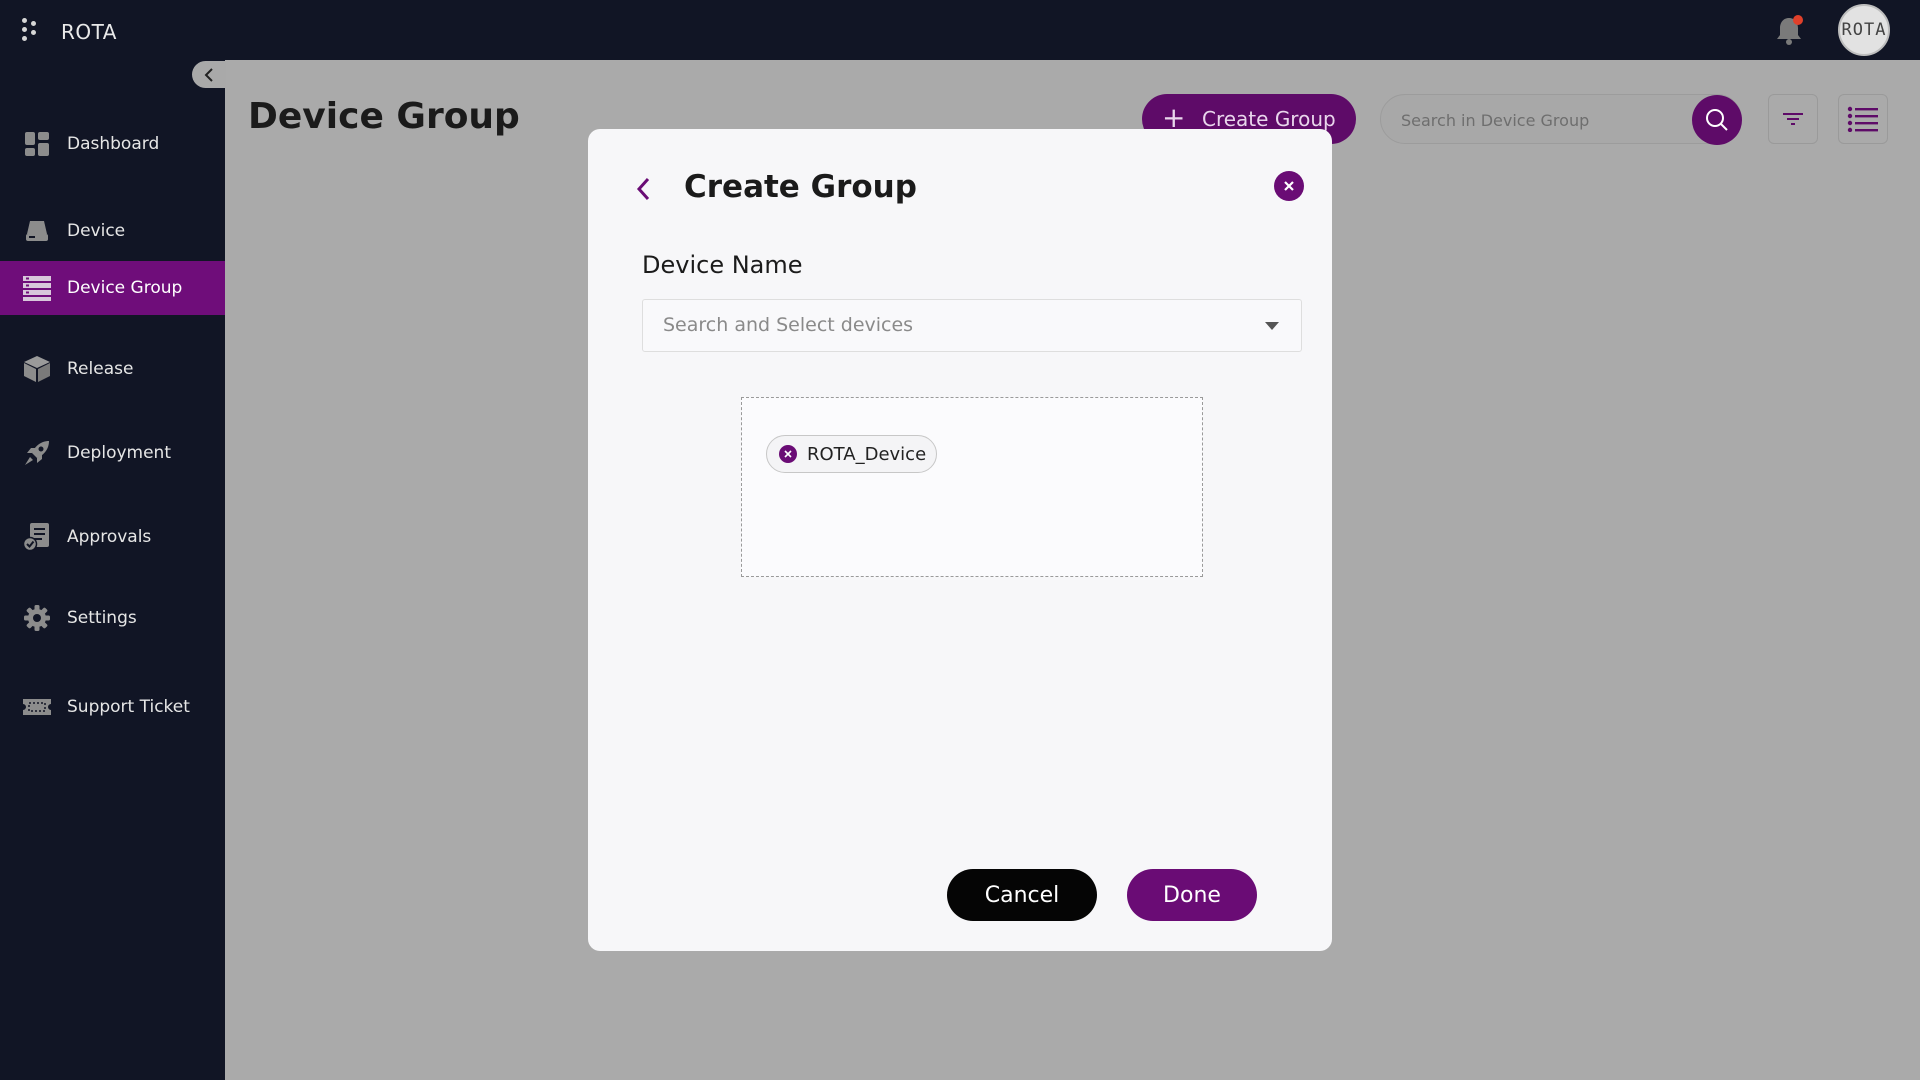 The width and height of the screenshot is (1920, 1080). What do you see at coordinates (32, 33) in the screenshot?
I see `app-menu-icon` at bounding box center [32, 33].